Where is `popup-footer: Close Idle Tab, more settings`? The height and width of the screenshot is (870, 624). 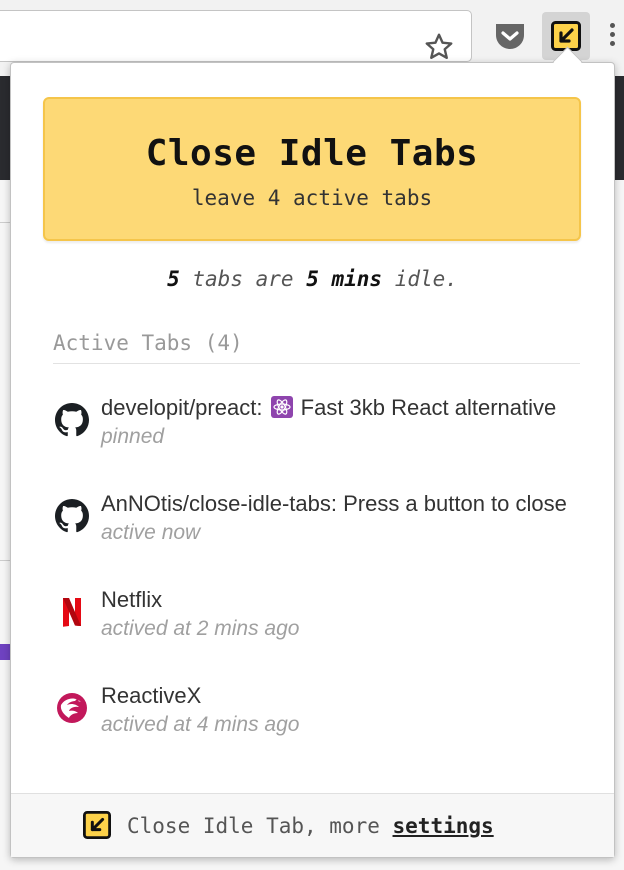
popup-footer: Close Idle Tab, more settings is located at coordinates (312, 825).